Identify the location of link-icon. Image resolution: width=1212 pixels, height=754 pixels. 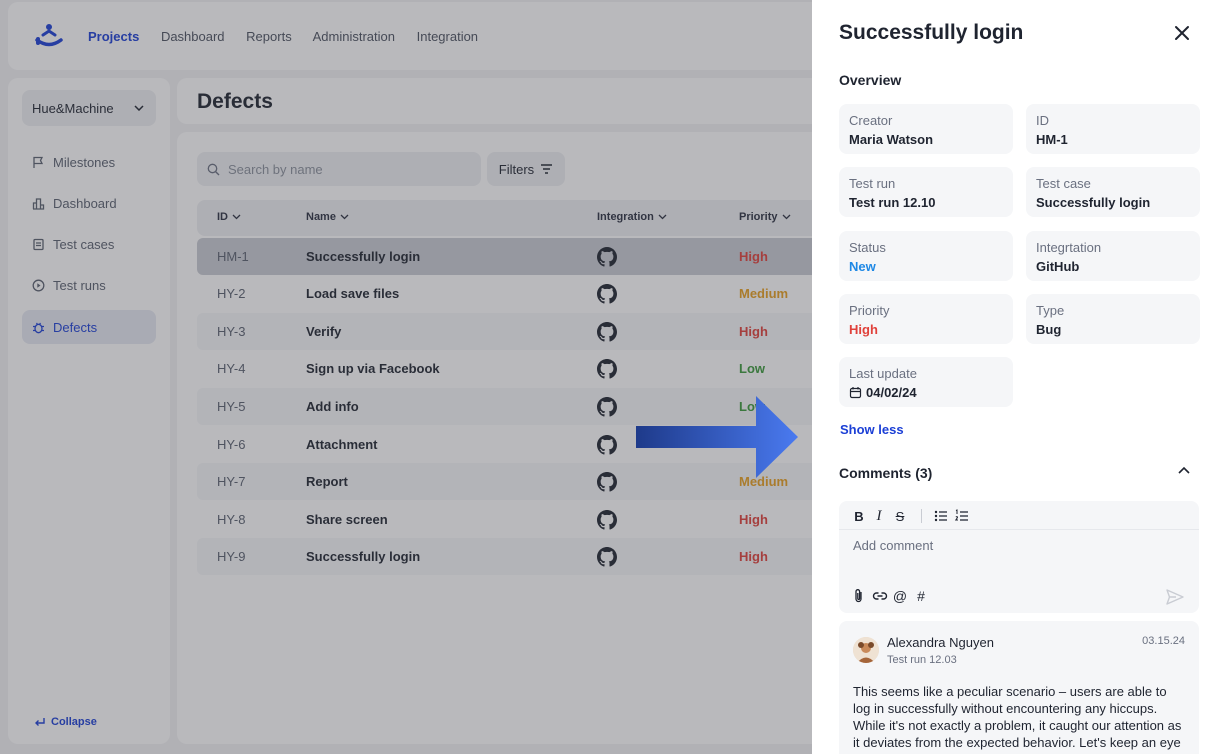
(880, 596).